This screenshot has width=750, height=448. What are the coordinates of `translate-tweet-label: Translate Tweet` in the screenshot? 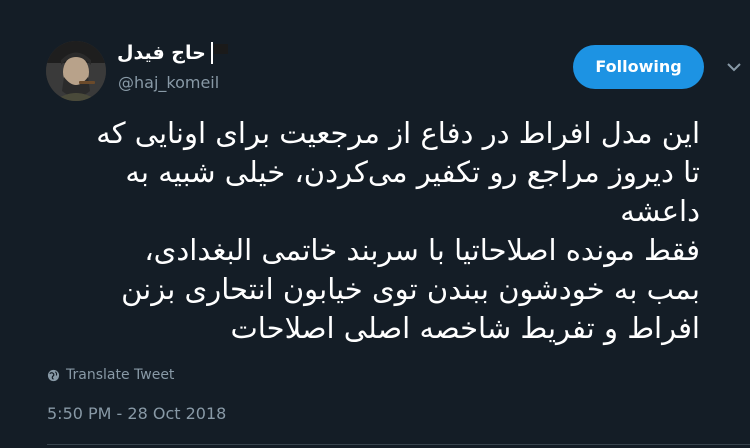 It's located at (120, 375).